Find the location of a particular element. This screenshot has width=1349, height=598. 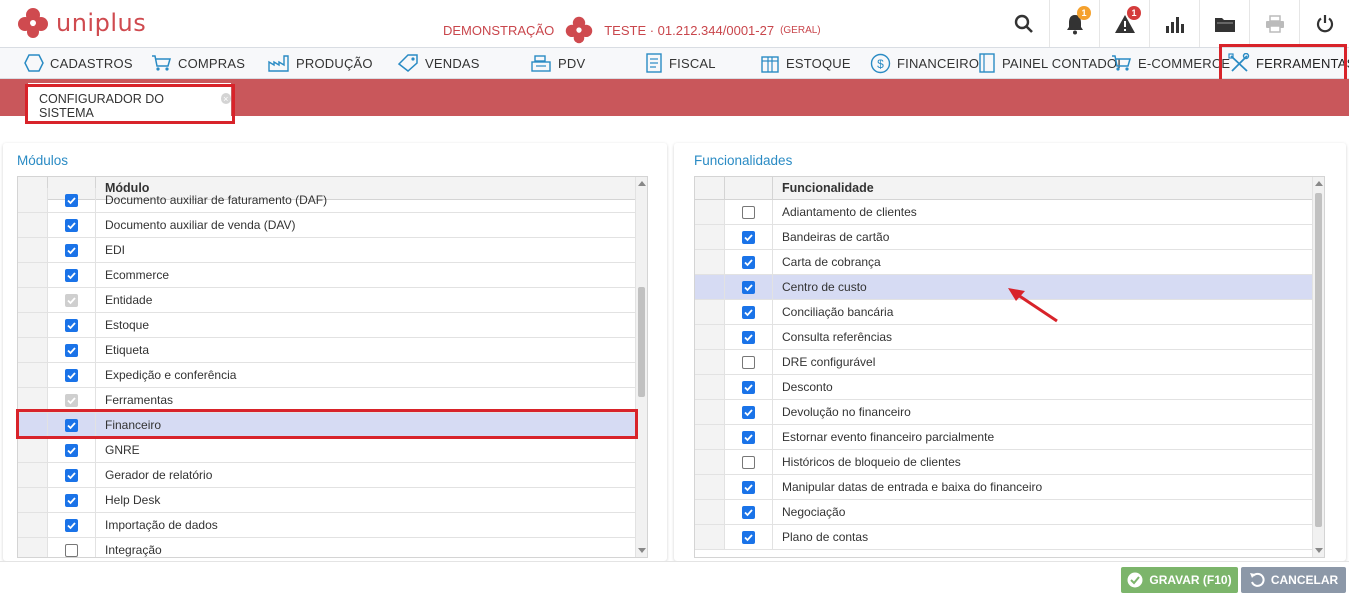

table-row: Bandeiras de cartão is located at coordinates (1003, 237).